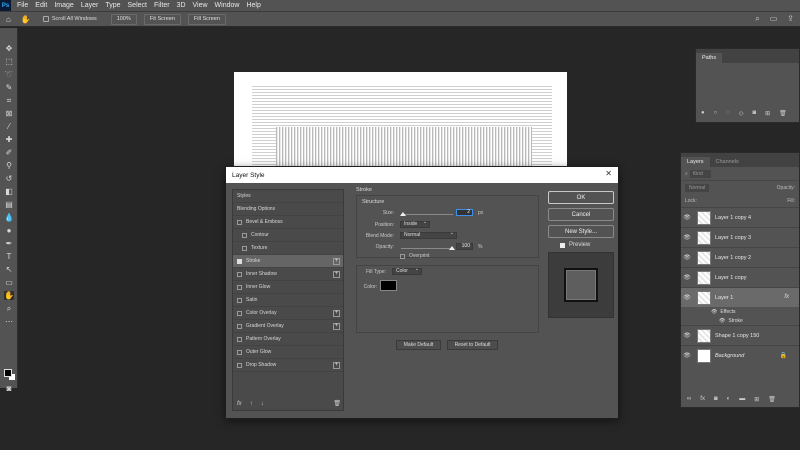  Describe the element at coordinates (757, 19) in the screenshot. I see `search-icon: ⌕` at that location.